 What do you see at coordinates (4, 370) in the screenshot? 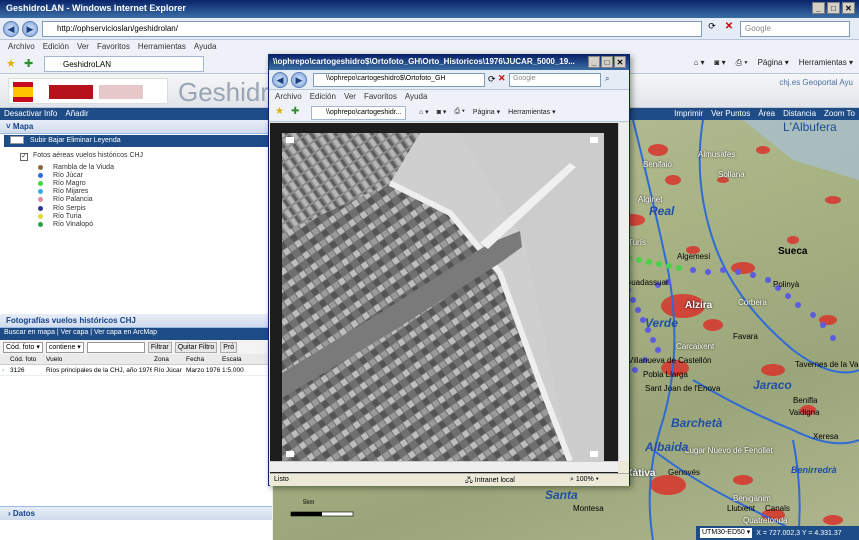
I see `row-expander-icon: ›` at bounding box center [4, 370].